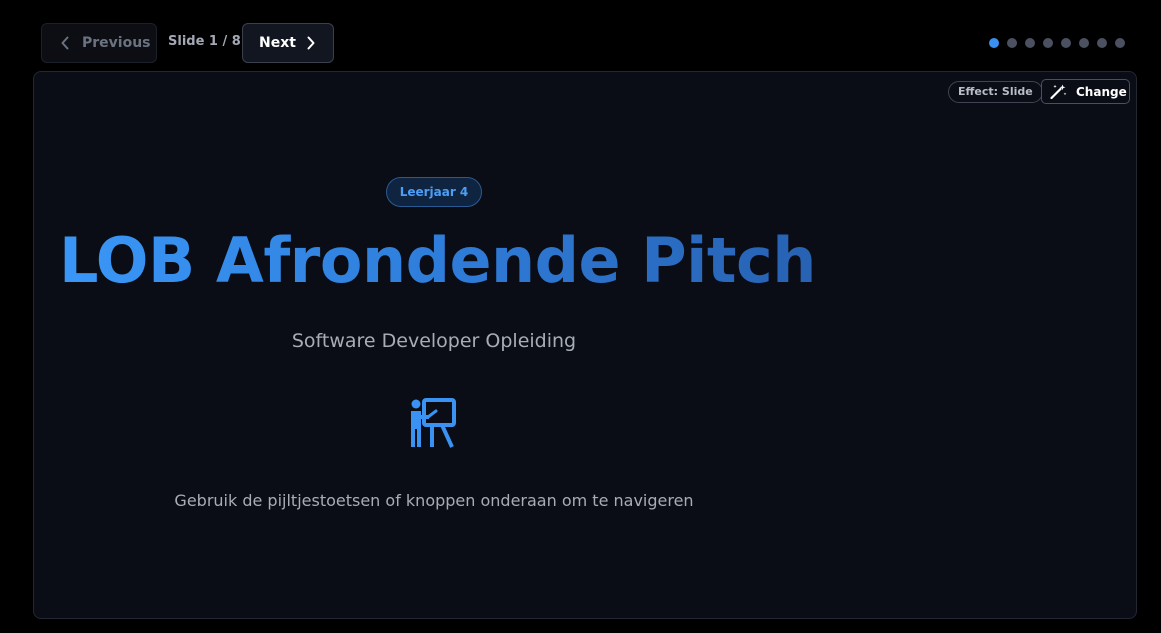  What do you see at coordinates (1057, 43) in the screenshot?
I see `slide-progress-dots` at bounding box center [1057, 43].